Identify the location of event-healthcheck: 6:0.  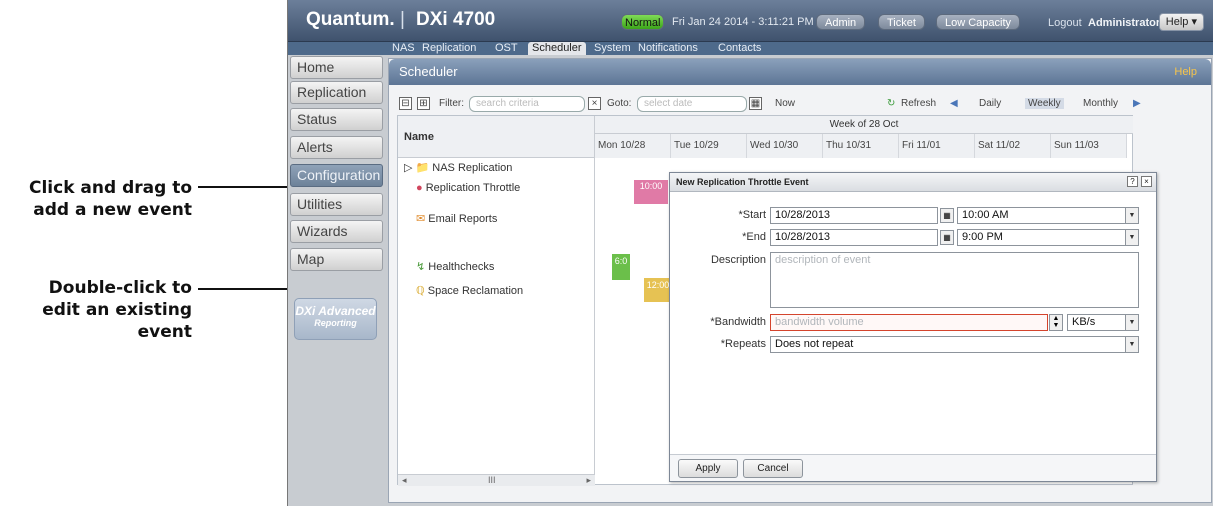
(621, 267).